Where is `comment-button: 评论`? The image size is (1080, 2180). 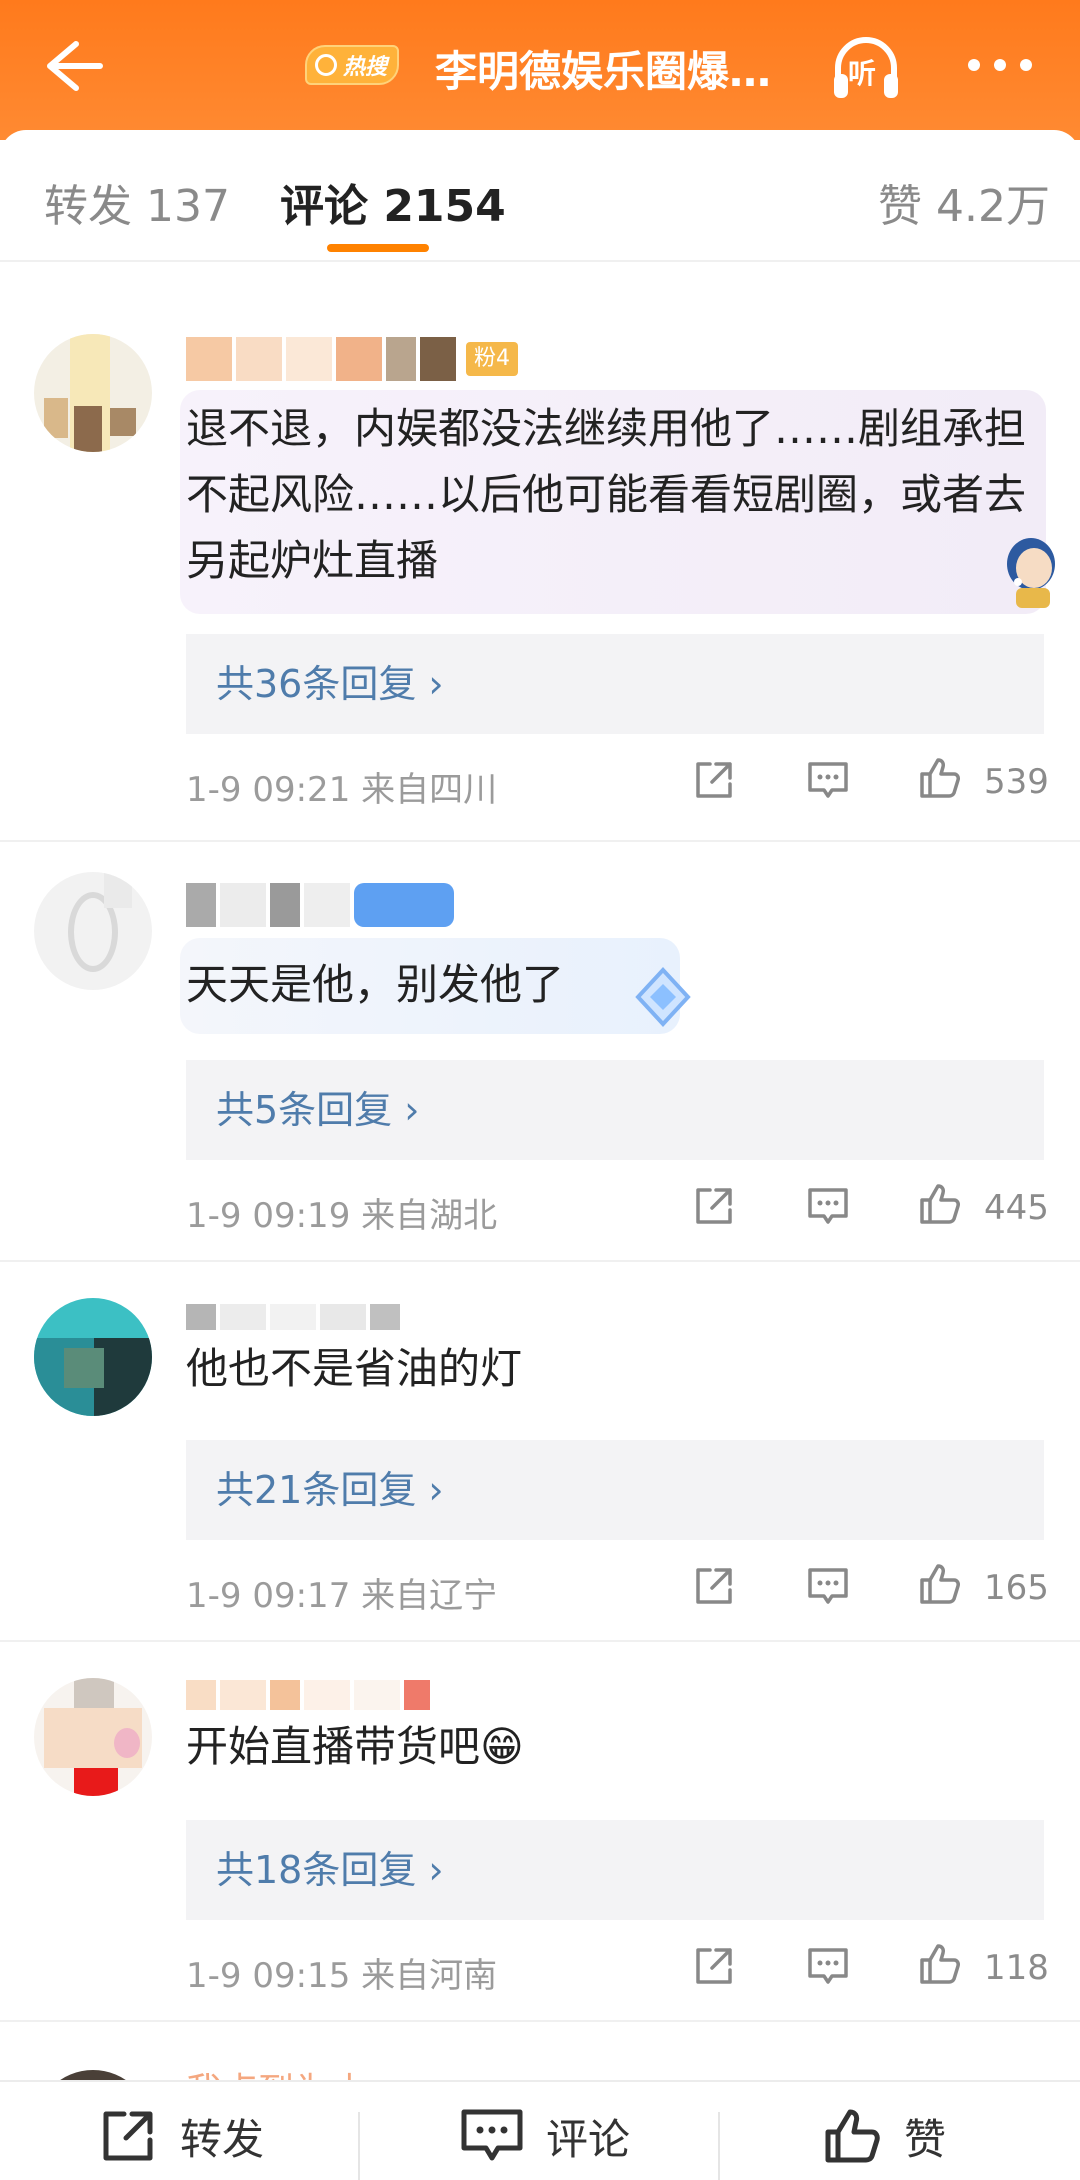
comment-button: 评论 is located at coordinates (544, 2136).